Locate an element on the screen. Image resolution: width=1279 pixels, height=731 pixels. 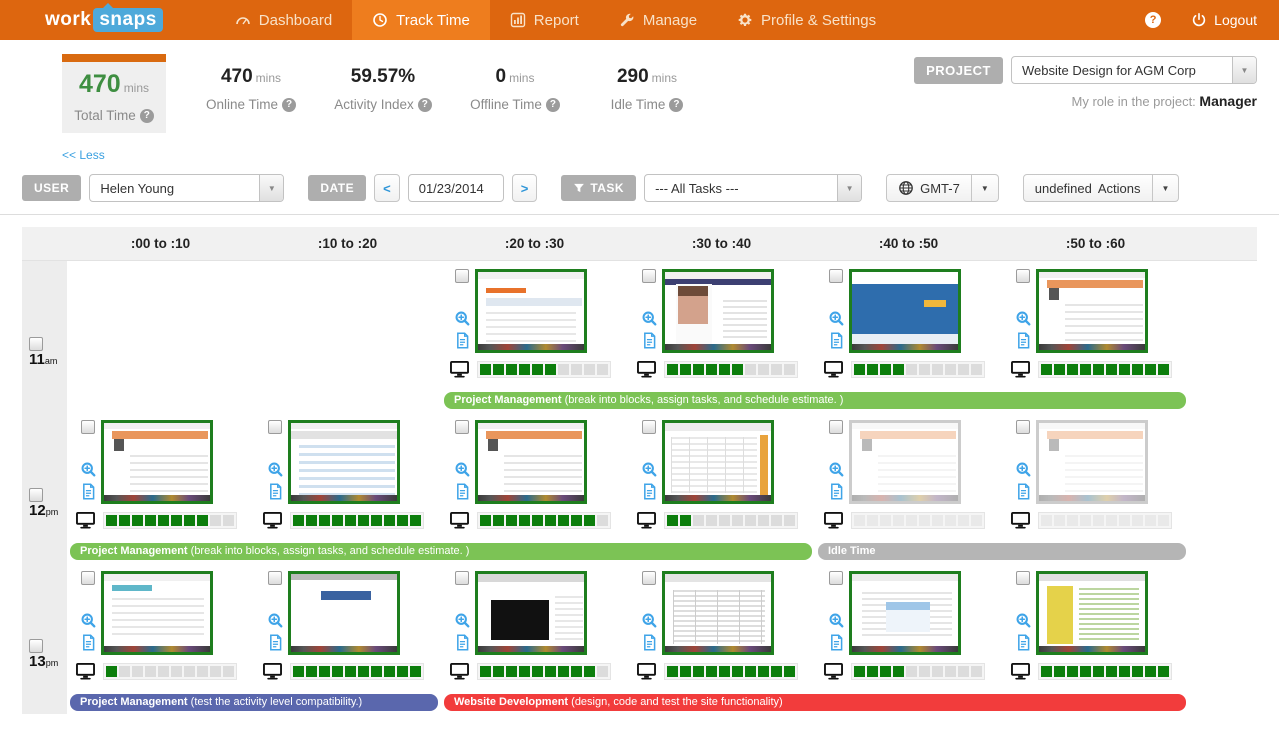
prev-date-button: < is located at coordinates (387, 188).